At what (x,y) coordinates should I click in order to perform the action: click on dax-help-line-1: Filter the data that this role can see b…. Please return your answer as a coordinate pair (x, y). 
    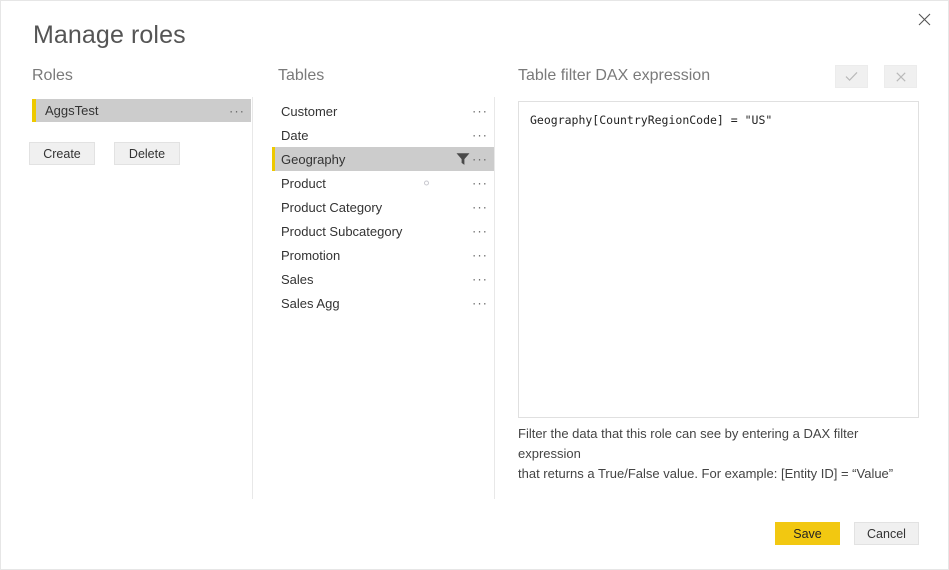
    Looking at the image, I should click on (688, 443).